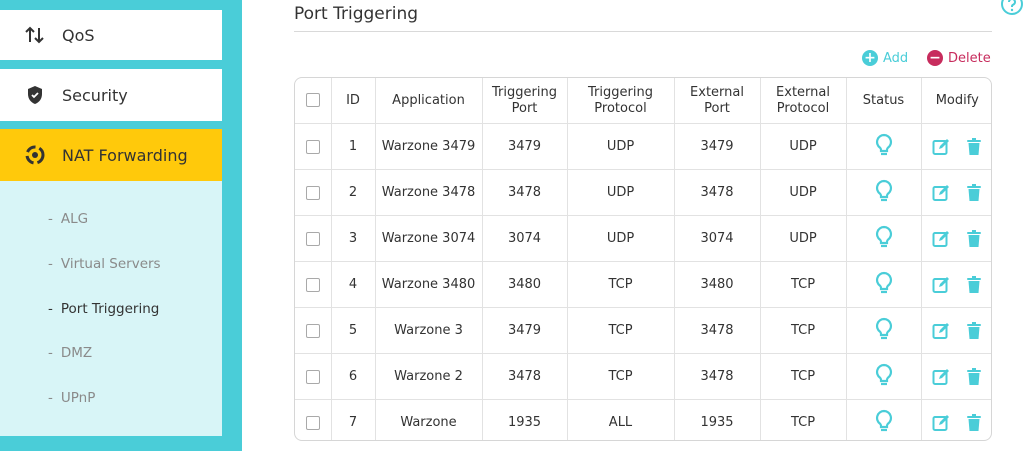  What do you see at coordinates (356, 14) in the screenshot?
I see `page-title: Port Triggering` at bounding box center [356, 14].